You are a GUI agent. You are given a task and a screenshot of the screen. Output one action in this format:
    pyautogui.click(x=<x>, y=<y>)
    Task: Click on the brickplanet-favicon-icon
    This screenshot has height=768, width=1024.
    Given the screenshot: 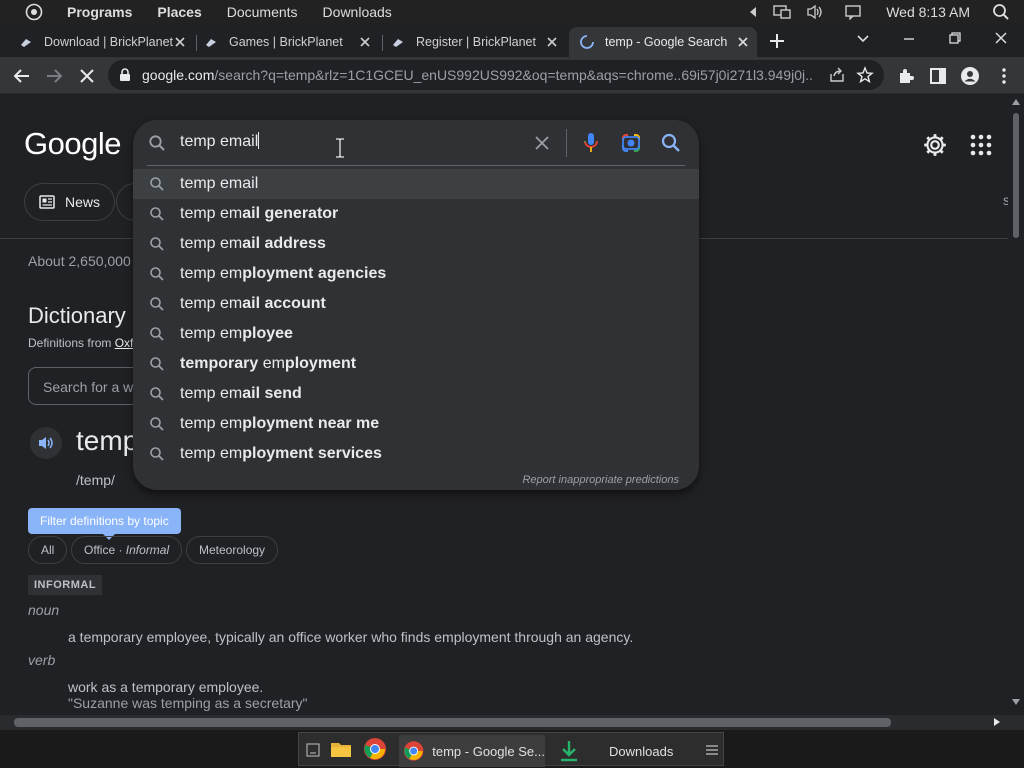 What is the action you would take?
    pyautogui.click(x=398, y=43)
    